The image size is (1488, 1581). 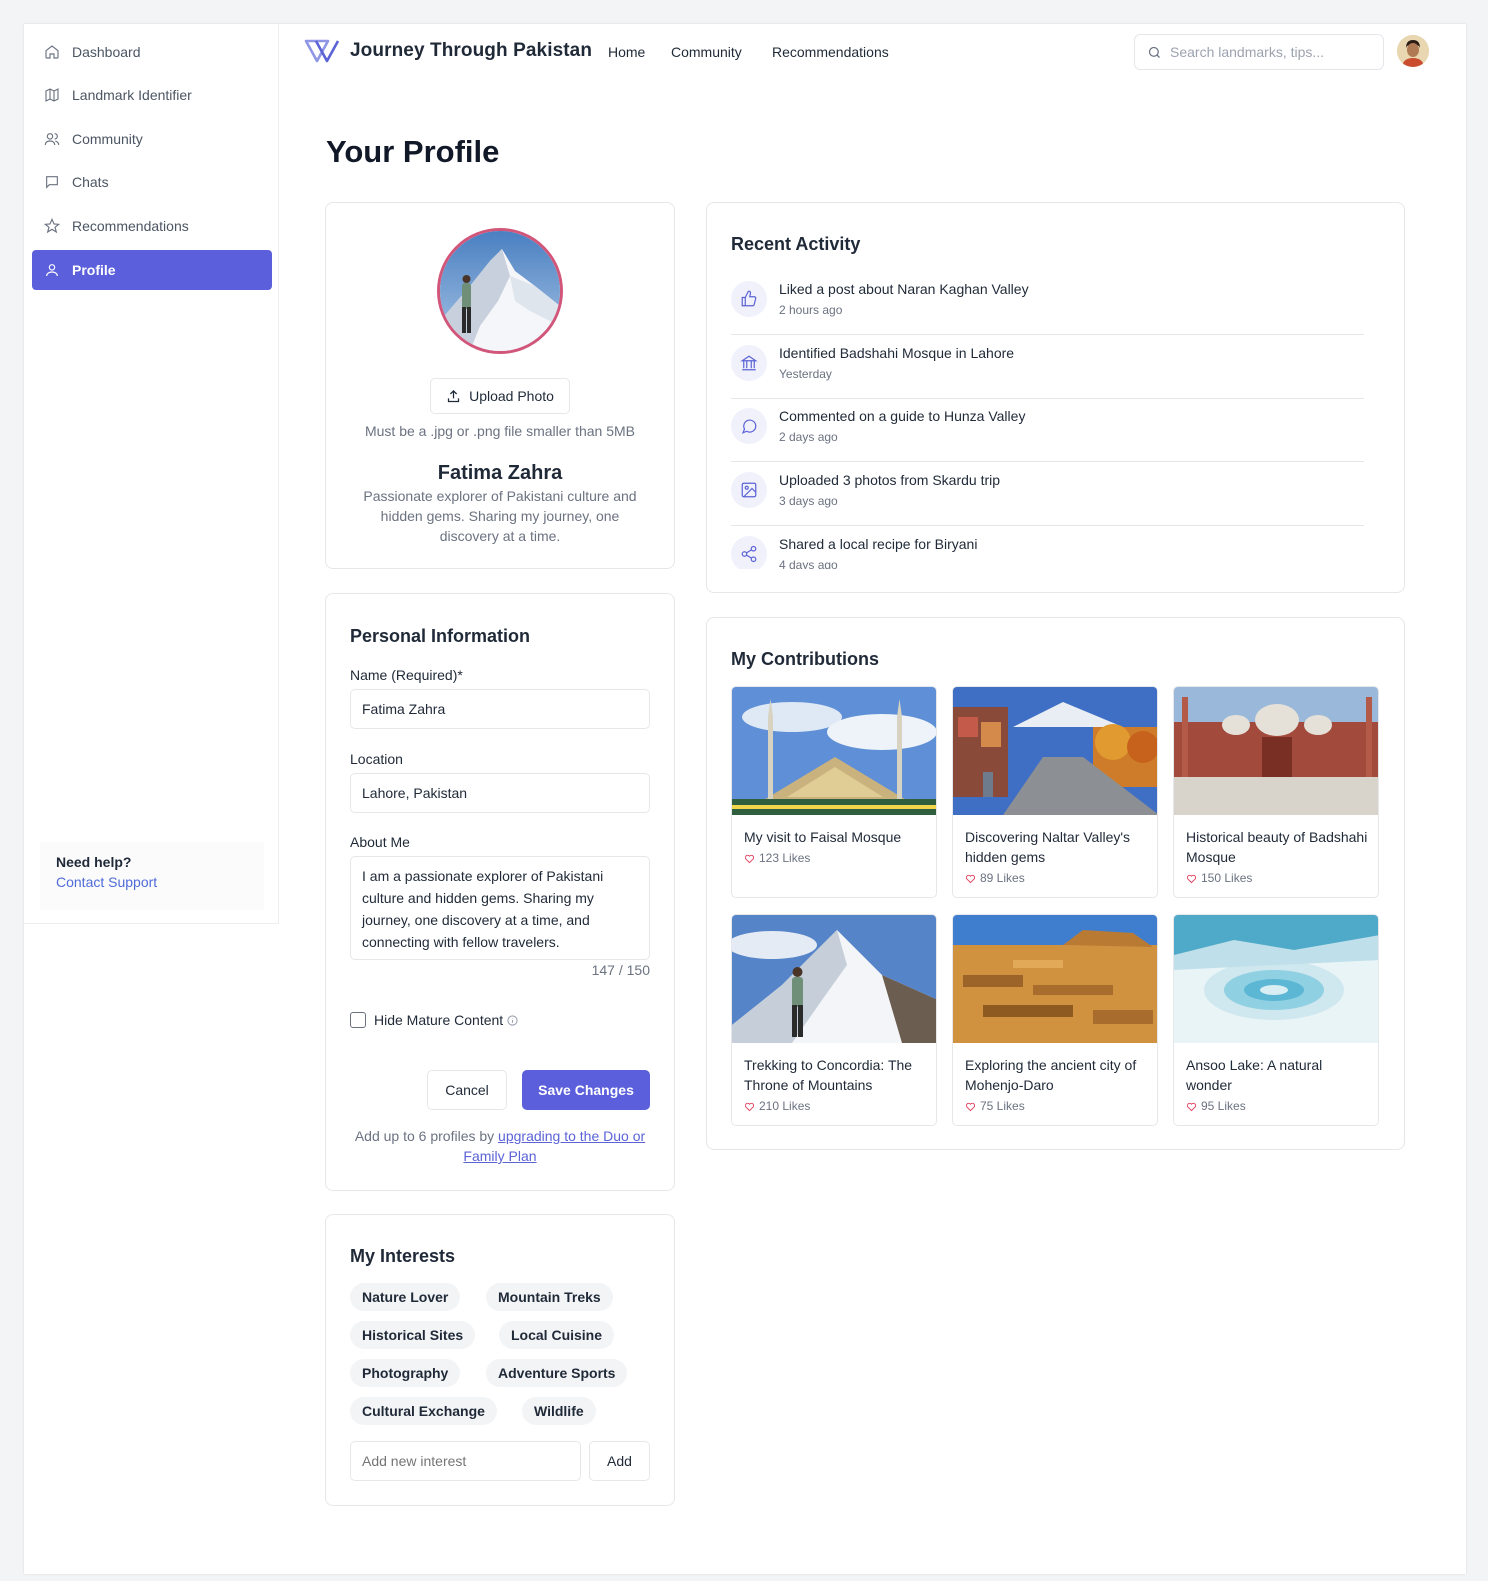 What do you see at coordinates (500, 473) in the screenshot?
I see `profile-name: Fatima Zahra` at bounding box center [500, 473].